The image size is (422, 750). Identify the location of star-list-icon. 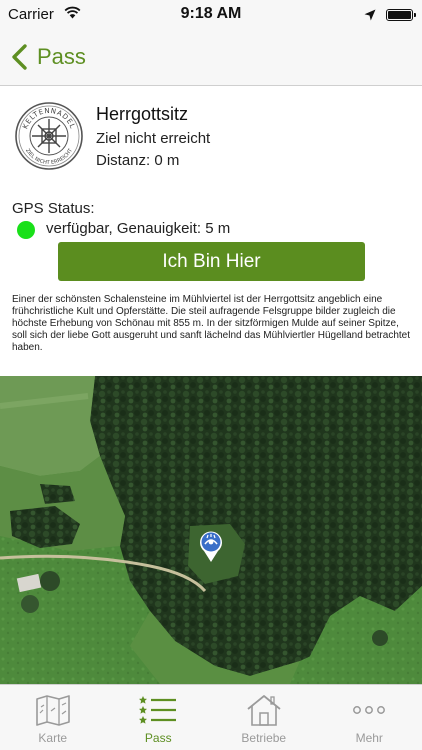
(158, 710).